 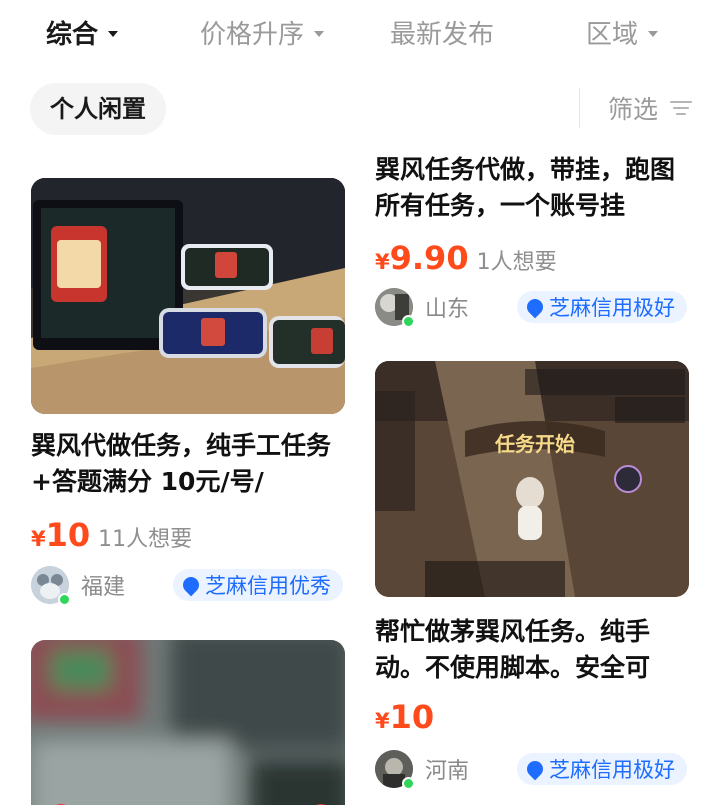 I want to click on card-3-seller: 河南, so click(x=422, y=770).